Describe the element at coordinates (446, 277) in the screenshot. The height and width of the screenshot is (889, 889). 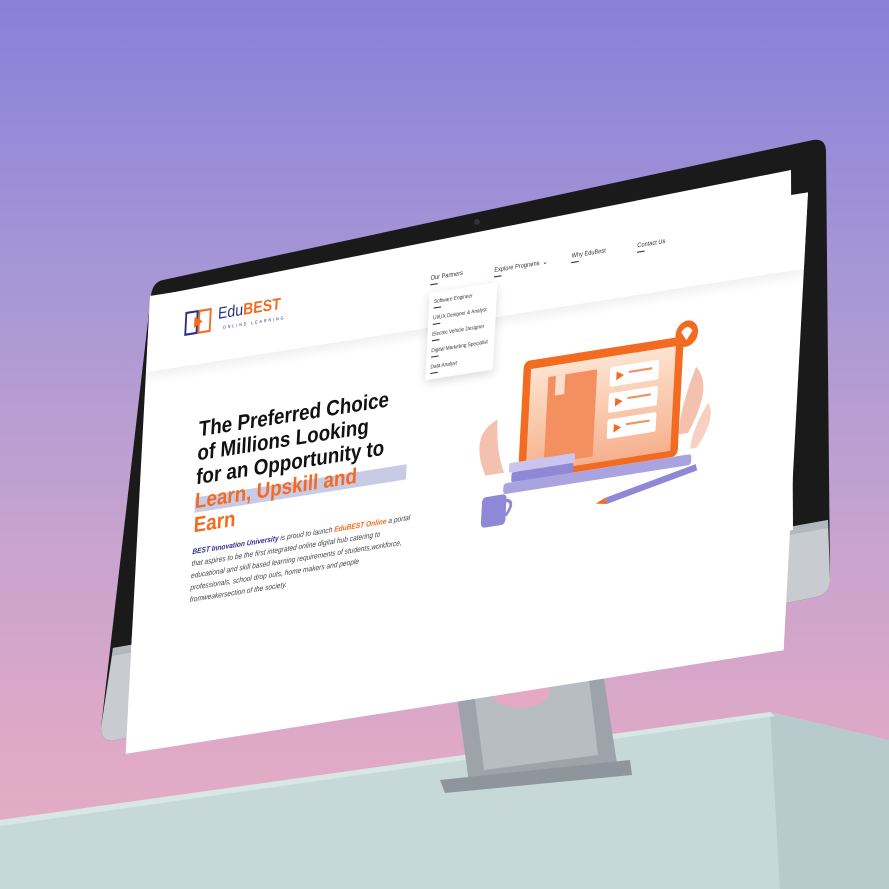
I see `nav-our-partners: Our Partners` at that location.